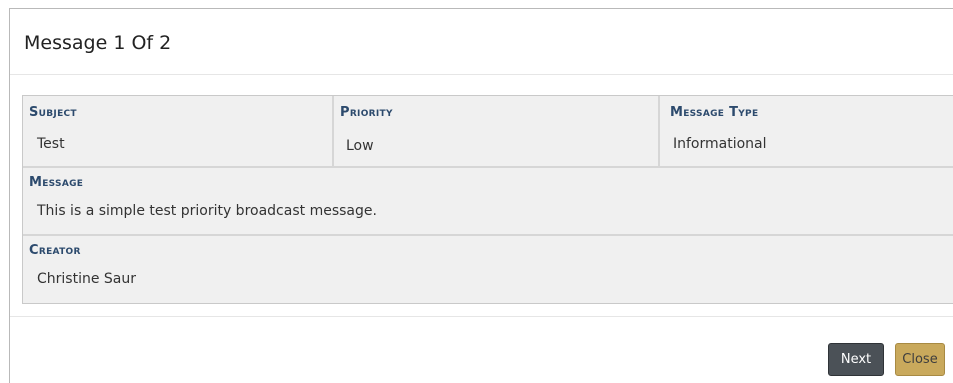 The image size is (953, 383). I want to click on creator-label: Creator, so click(55, 250).